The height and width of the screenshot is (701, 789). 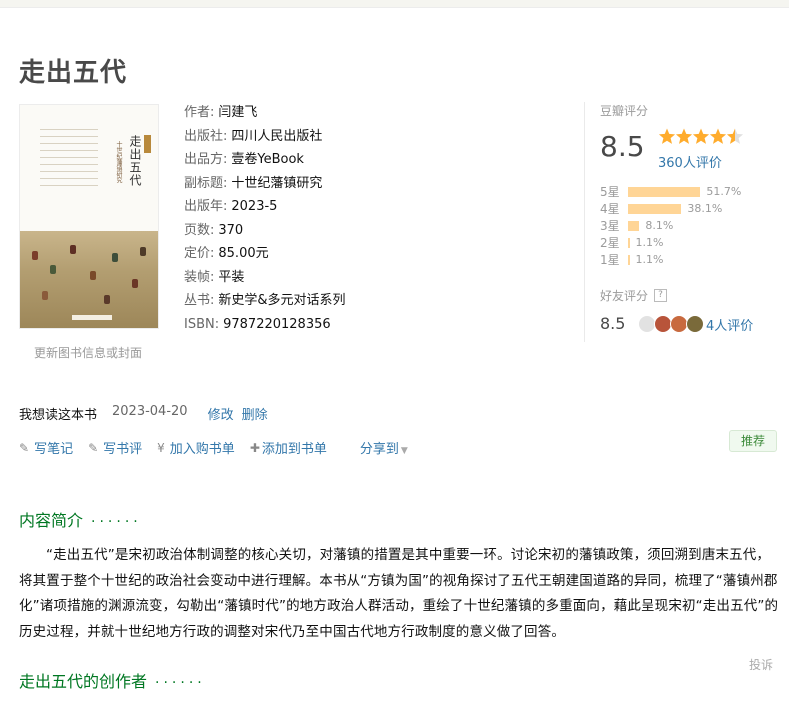 What do you see at coordinates (80, 520) in the screenshot?
I see `intro-section-title: 内容简介 ······` at bounding box center [80, 520].